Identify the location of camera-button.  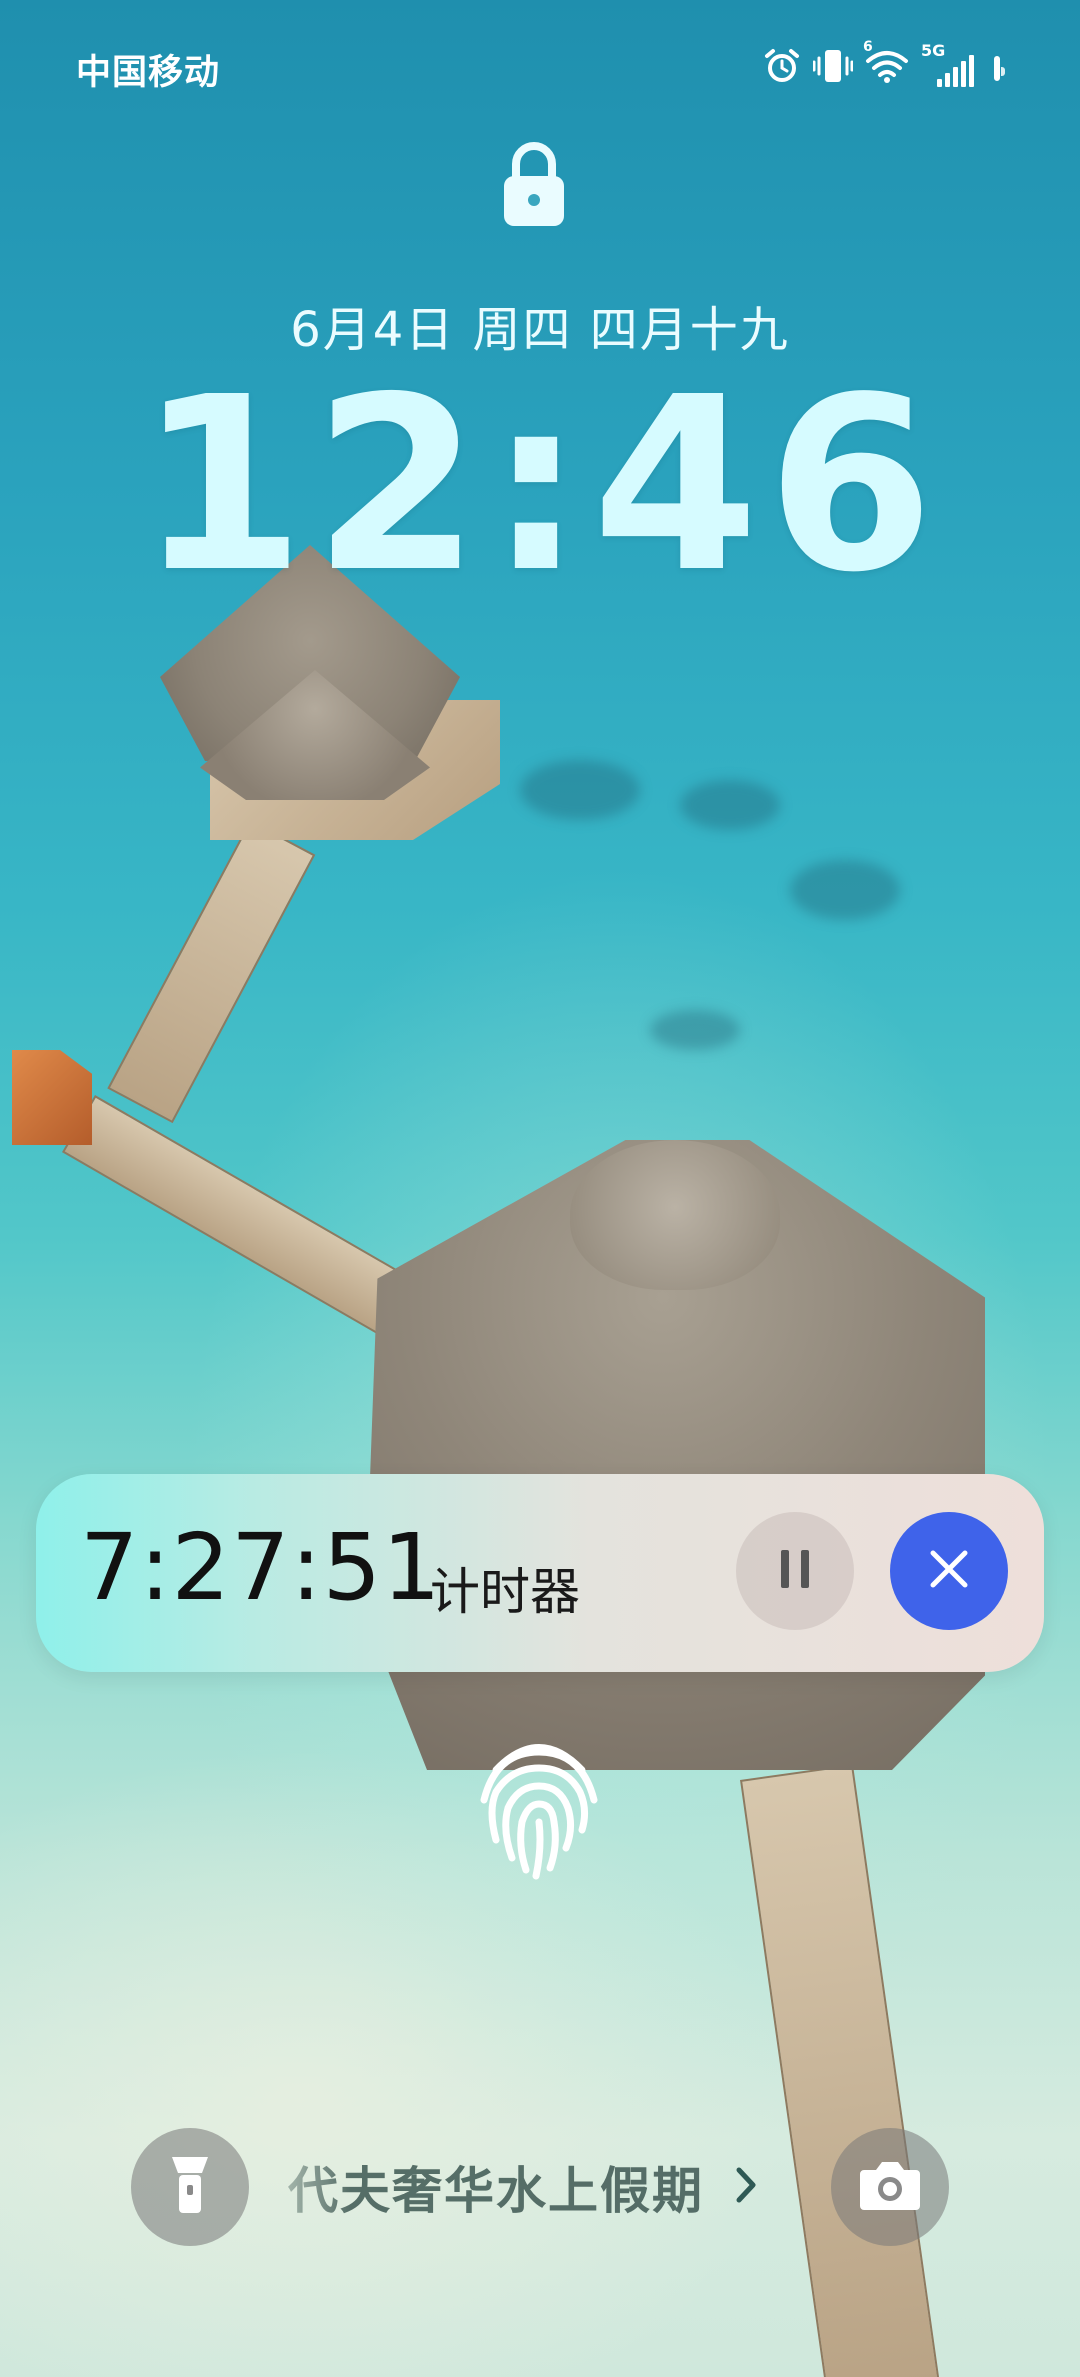
(890, 2187).